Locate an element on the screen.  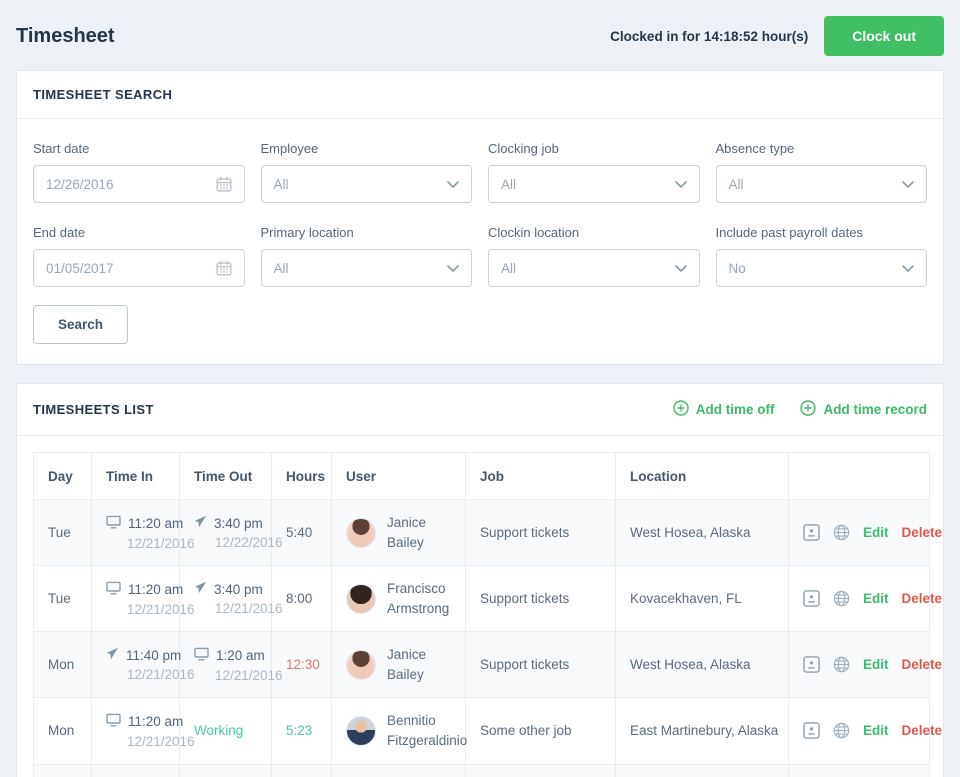
include-past-payroll-field-group: Include past payroll dates No is located at coordinates (821, 253).